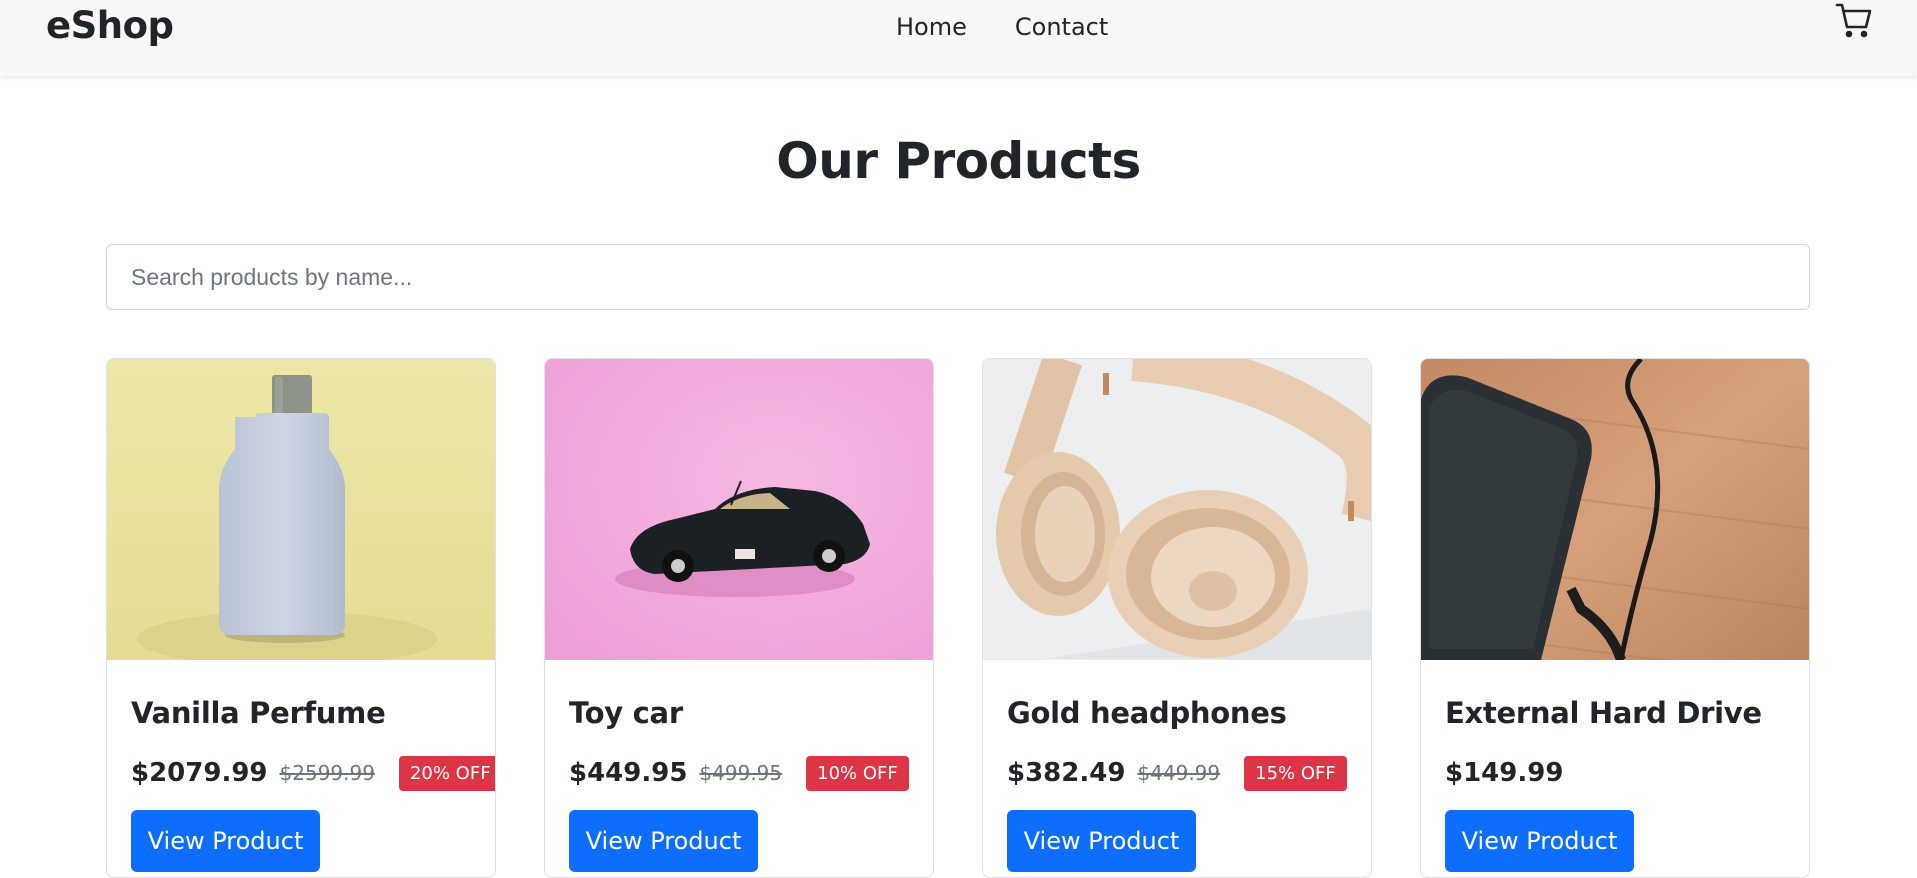 The width and height of the screenshot is (1917, 878). I want to click on product-price: $2079.99, so click(199, 773).